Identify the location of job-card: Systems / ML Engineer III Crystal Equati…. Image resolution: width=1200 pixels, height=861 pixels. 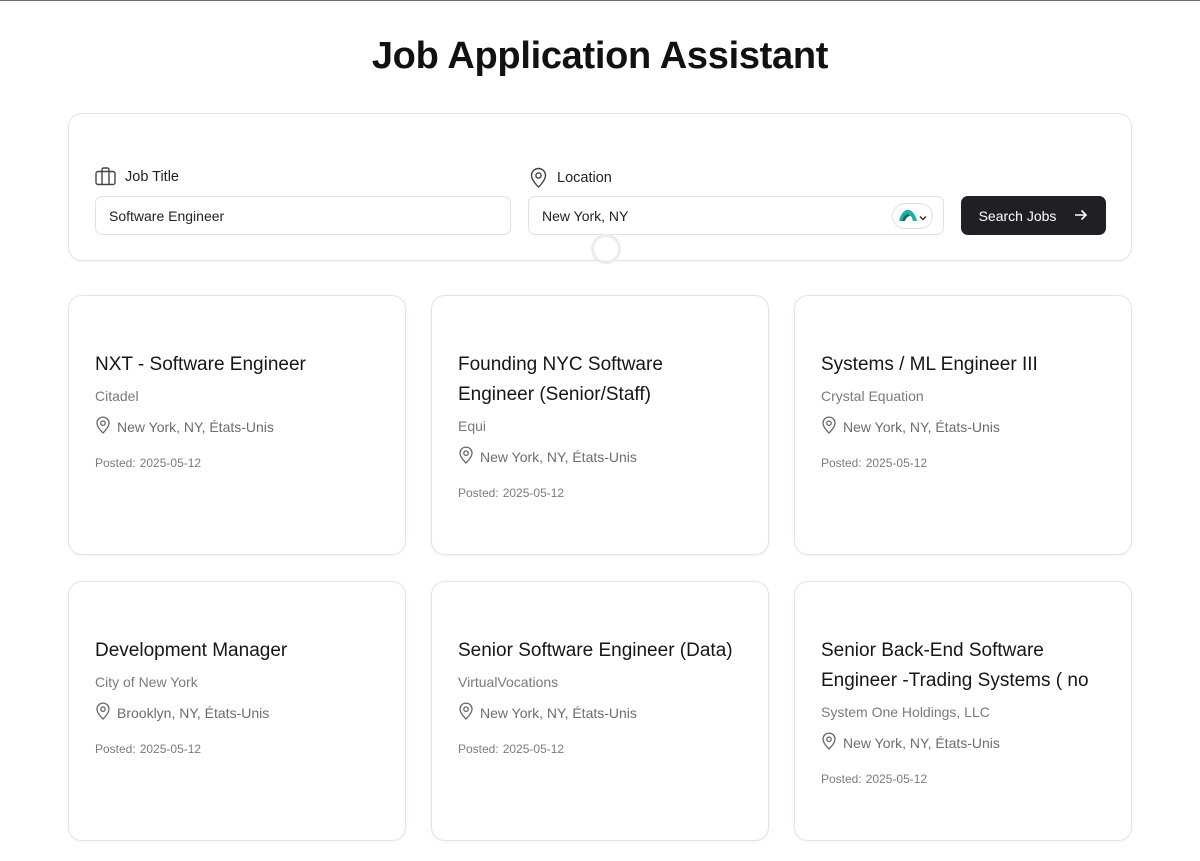
(963, 425).